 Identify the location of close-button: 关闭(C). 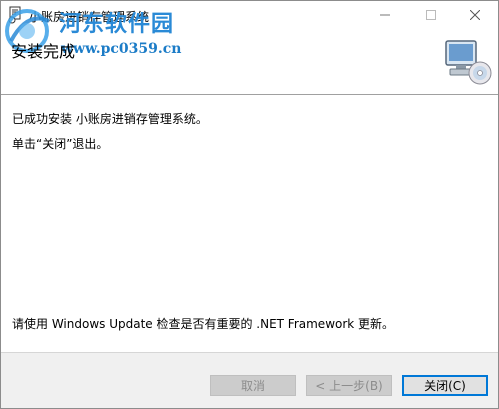
(445, 385).